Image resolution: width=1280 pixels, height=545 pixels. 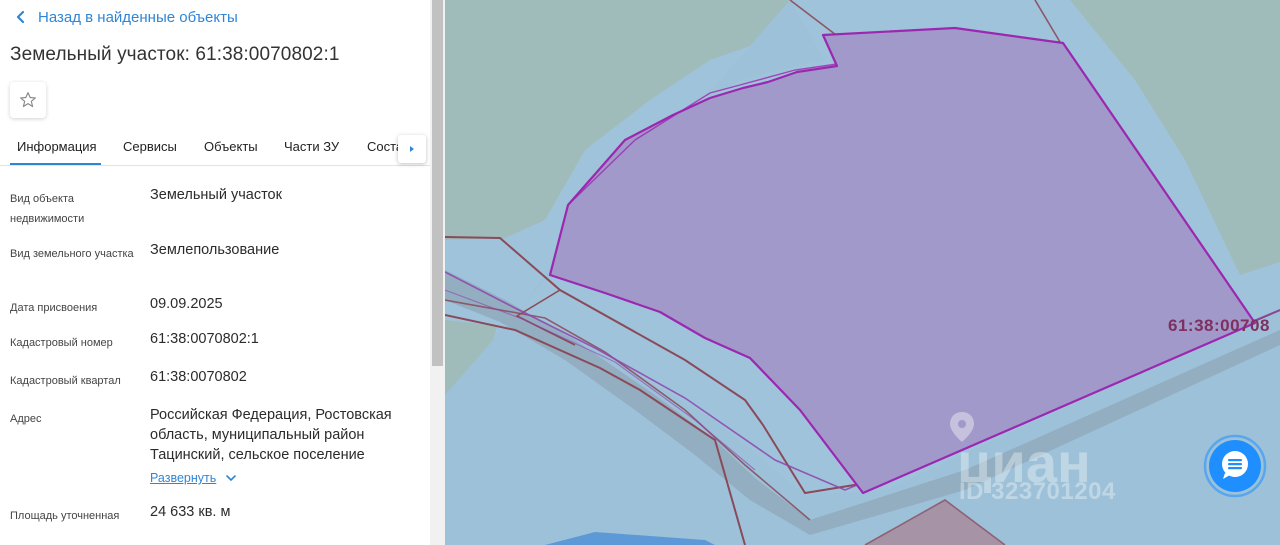 What do you see at coordinates (204, 339) in the screenshot?
I see `field-value: 61:38:0070802:1` at bounding box center [204, 339].